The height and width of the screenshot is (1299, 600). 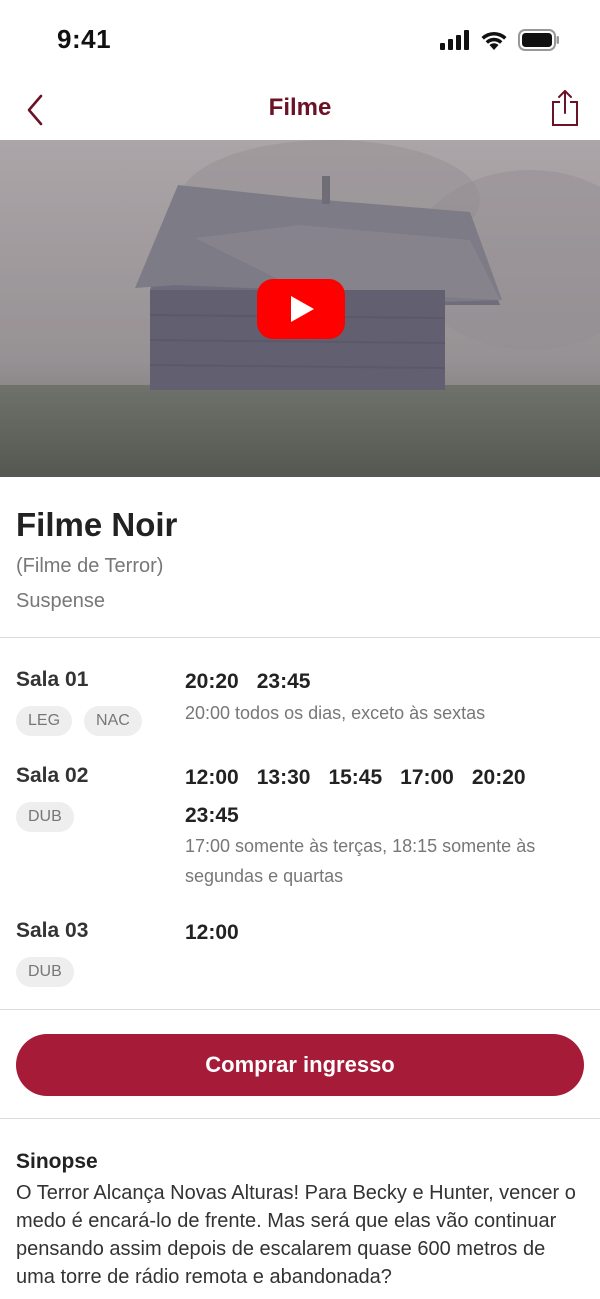 I want to click on sala-note: 20:00 todos os dias, exceto às sextas, so click(x=335, y=713).